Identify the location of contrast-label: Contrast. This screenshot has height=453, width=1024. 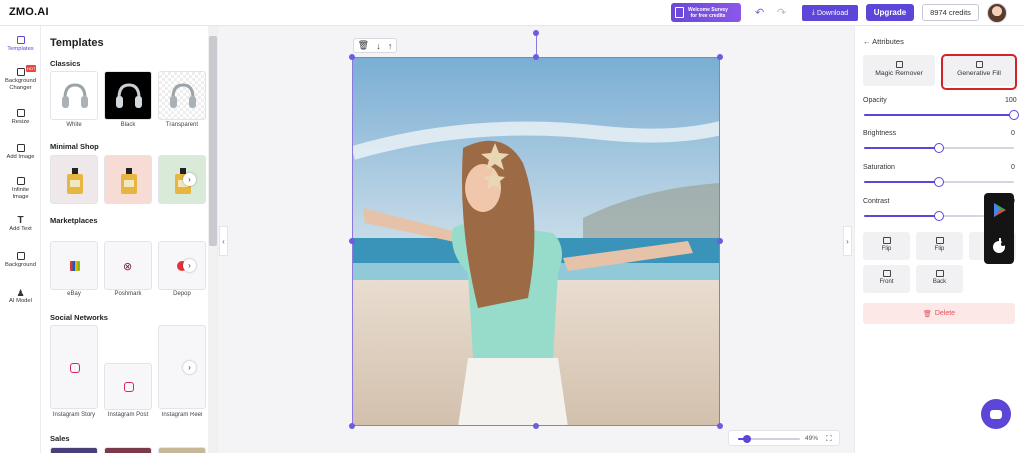
(876, 201).